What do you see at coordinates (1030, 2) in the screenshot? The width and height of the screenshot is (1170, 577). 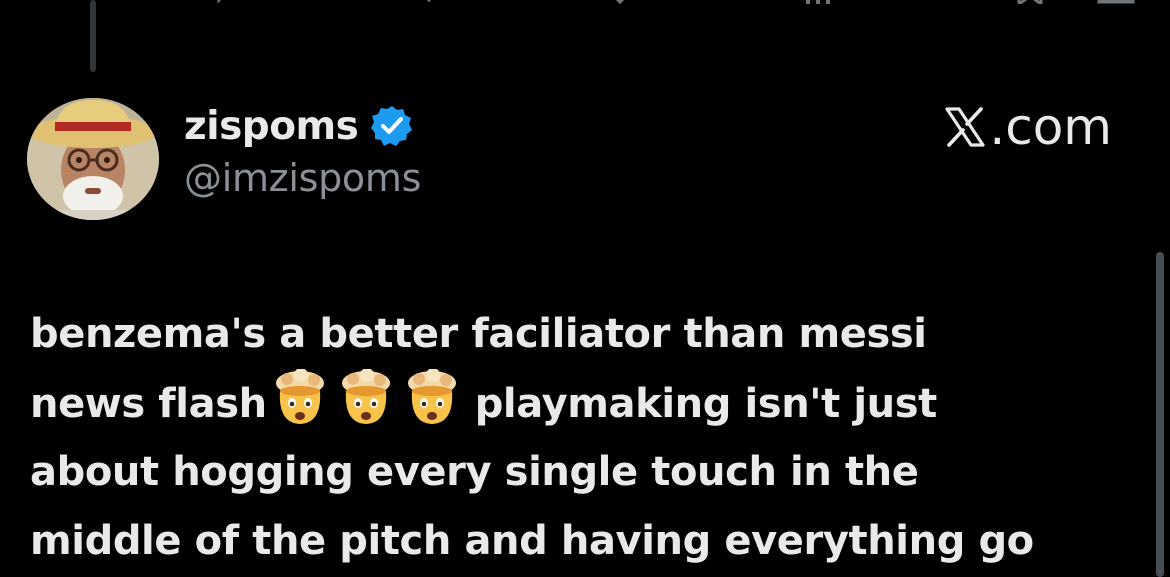 I see `bookmark-icon` at bounding box center [1030, 2].